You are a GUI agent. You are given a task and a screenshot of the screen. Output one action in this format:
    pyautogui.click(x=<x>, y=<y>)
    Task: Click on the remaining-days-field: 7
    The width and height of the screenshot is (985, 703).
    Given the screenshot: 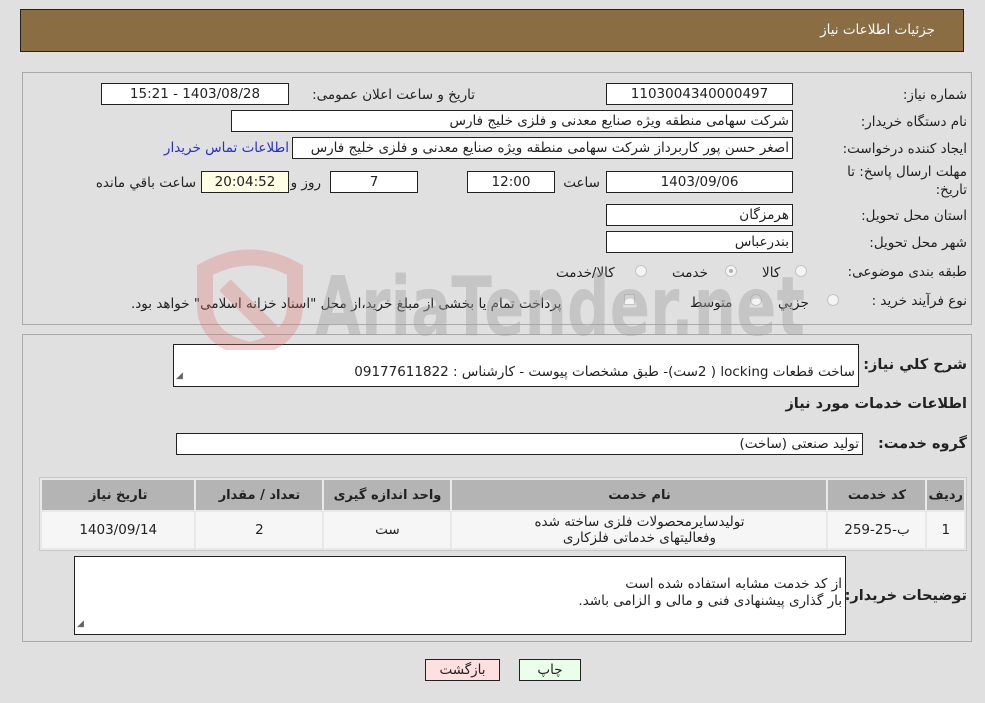 What is the action you would take?
    pyautogui.click(x=374, y=182)
    